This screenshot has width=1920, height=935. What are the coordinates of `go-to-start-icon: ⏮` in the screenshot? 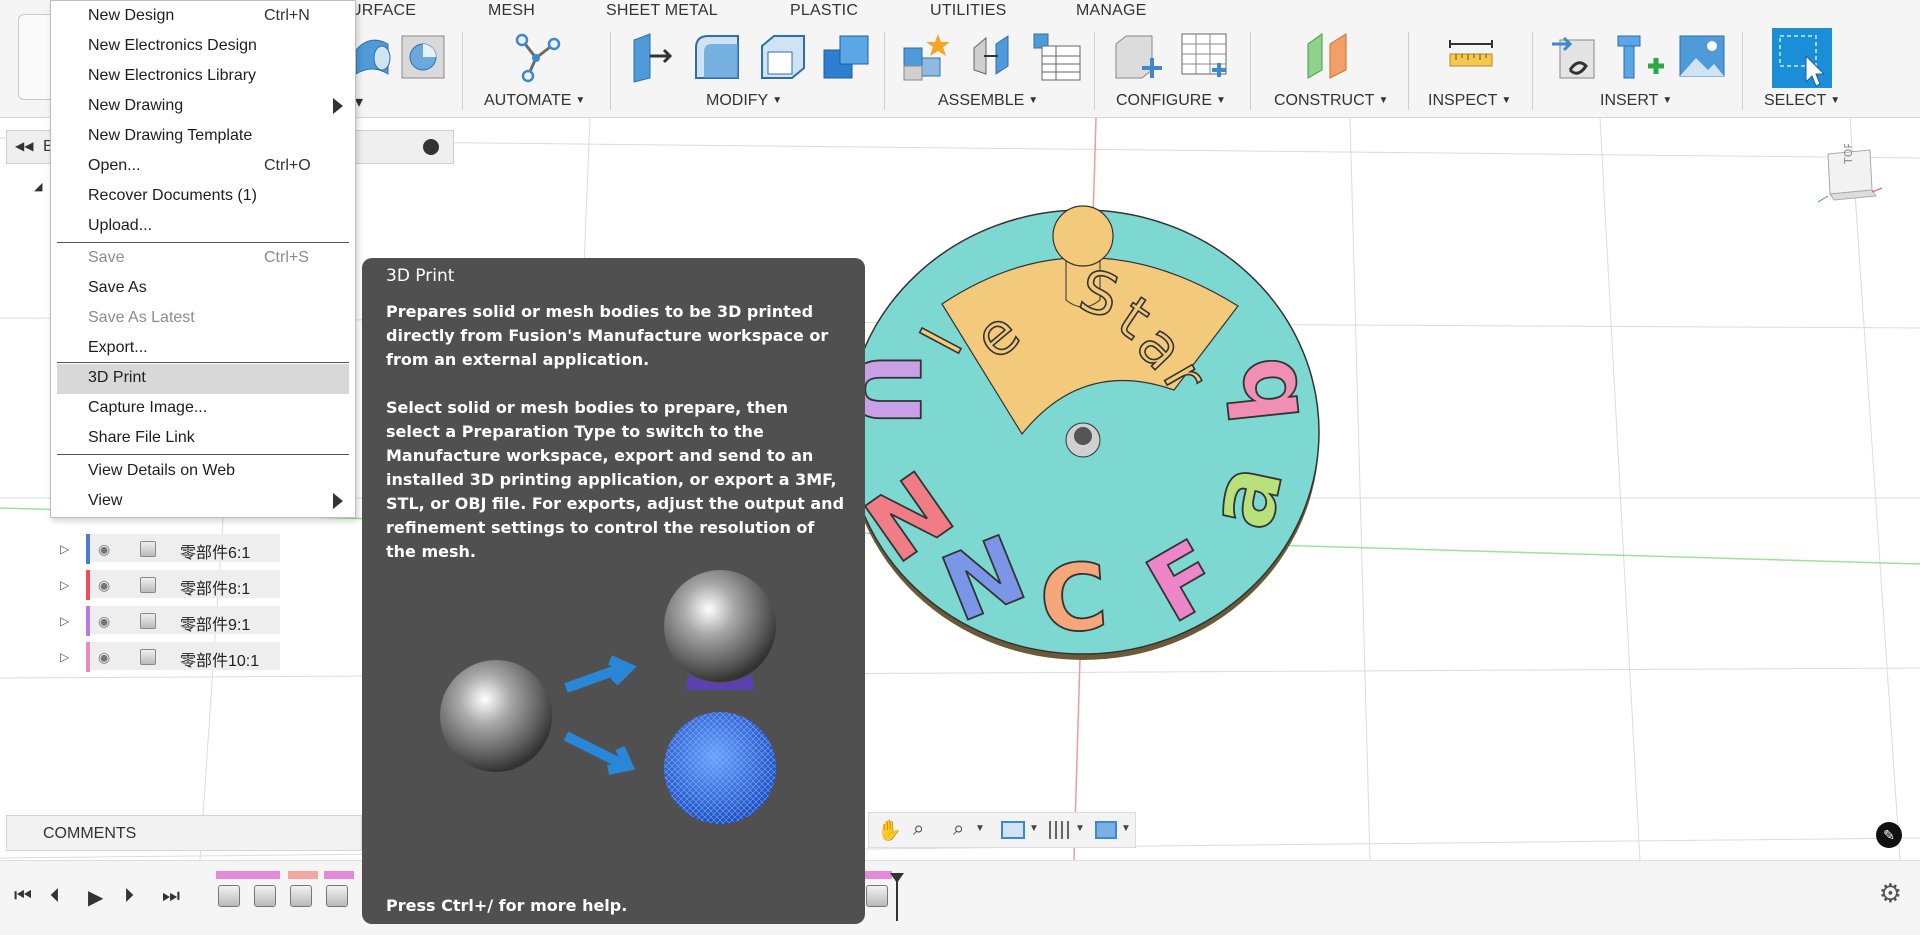 It's located at (23, 896).